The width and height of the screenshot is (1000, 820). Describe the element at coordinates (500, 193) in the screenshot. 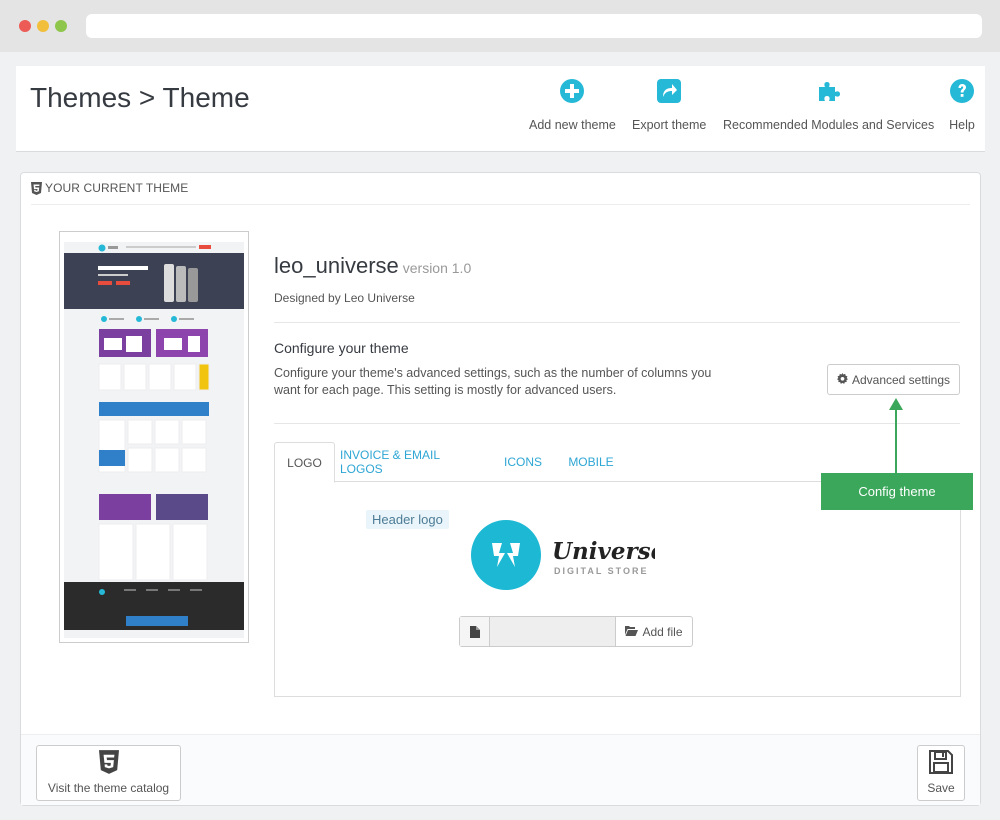

I see `panel-heading: YOUR CURRENT THEME` at that location.